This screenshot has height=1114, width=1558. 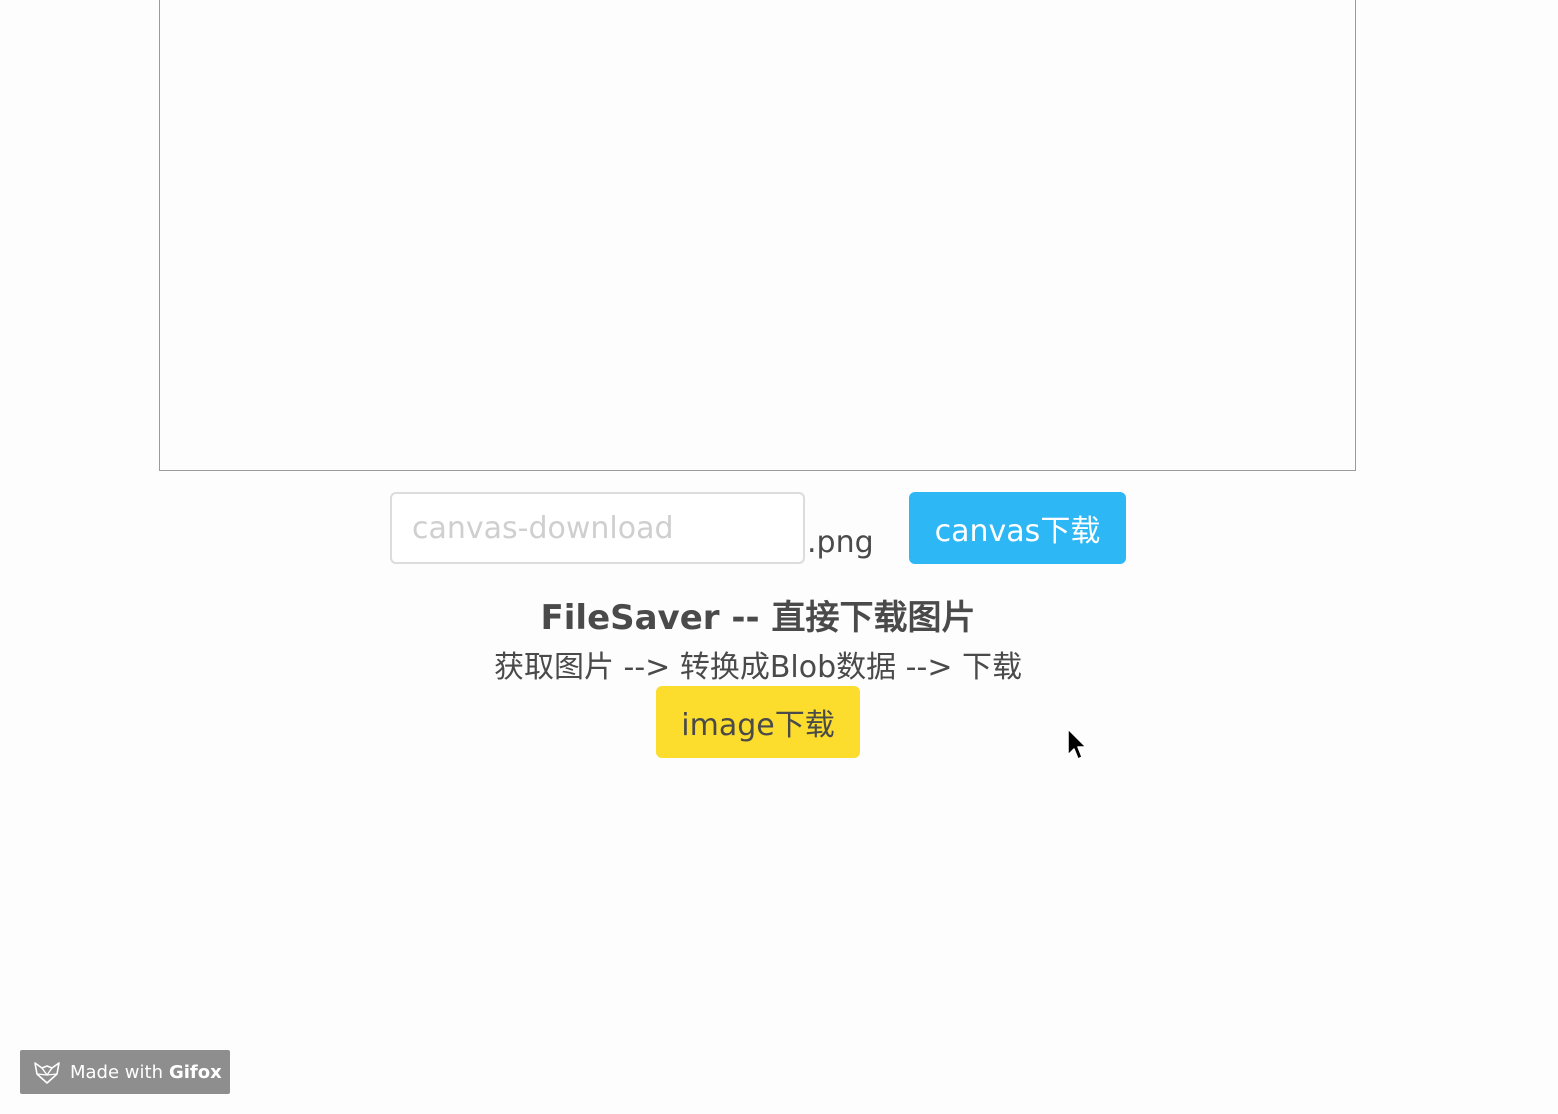 I want to click on canvas-download-form: .png, so click(x=632, y=528).